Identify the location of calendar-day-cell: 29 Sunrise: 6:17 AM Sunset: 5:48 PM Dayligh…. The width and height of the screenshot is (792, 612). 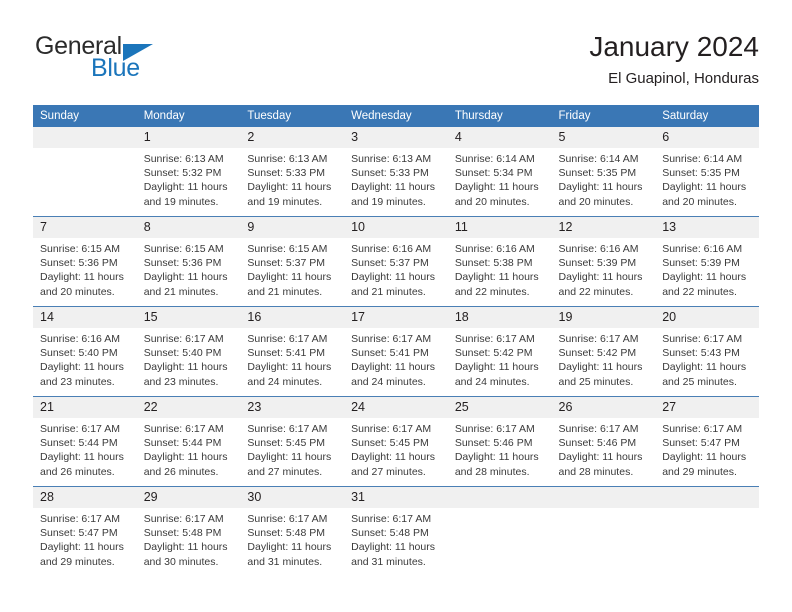
(188, 531).